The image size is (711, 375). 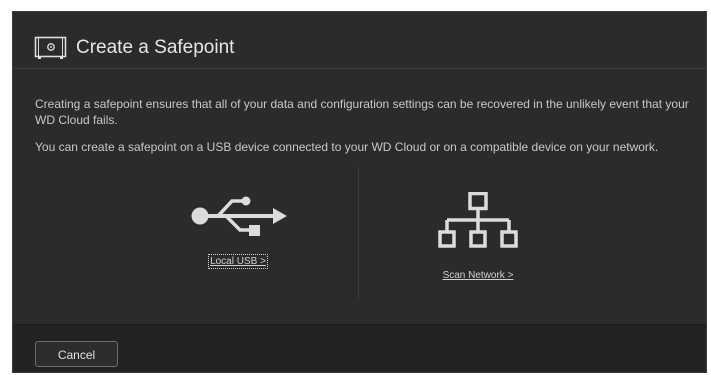 What do you see at coordinates (155, 47) in the screenshot?
I see `dialog-title: Create a Safepoint` at bounding box center [155, 47].